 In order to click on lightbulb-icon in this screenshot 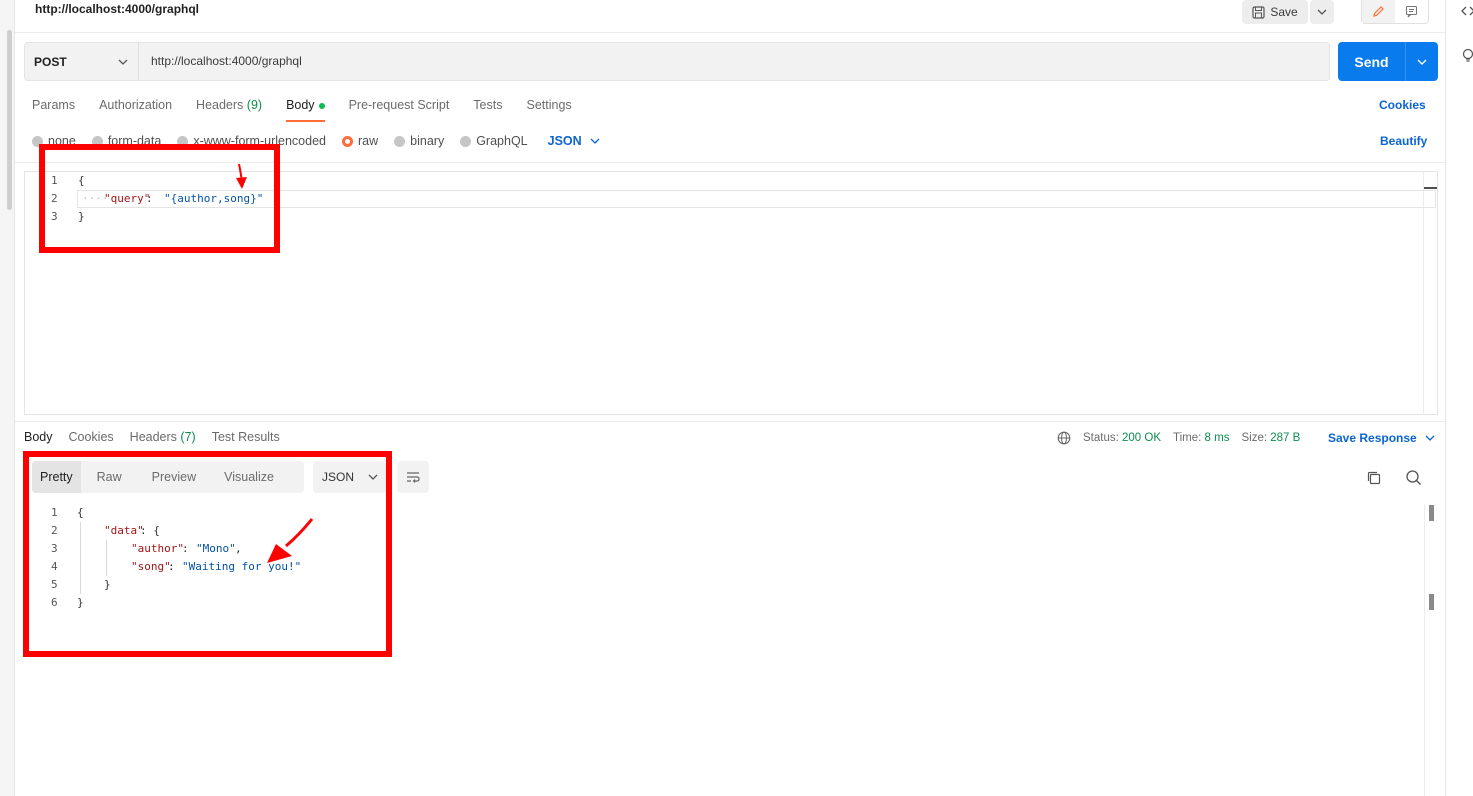, I will do `click(1467, 56)`.